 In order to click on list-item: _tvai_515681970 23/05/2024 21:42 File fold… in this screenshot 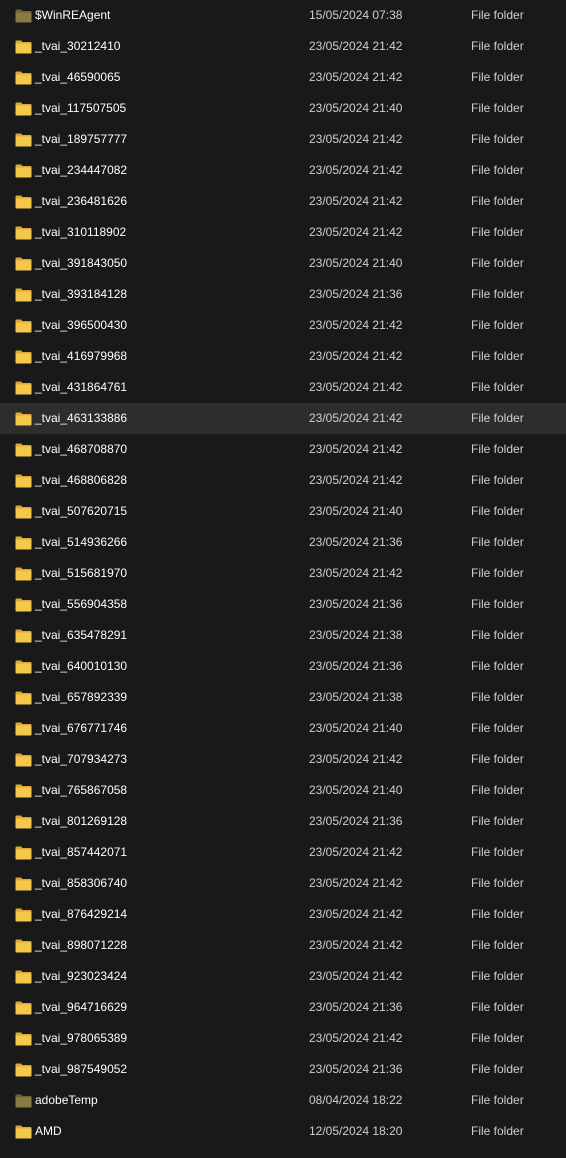, I will do `click(283, 573)`.